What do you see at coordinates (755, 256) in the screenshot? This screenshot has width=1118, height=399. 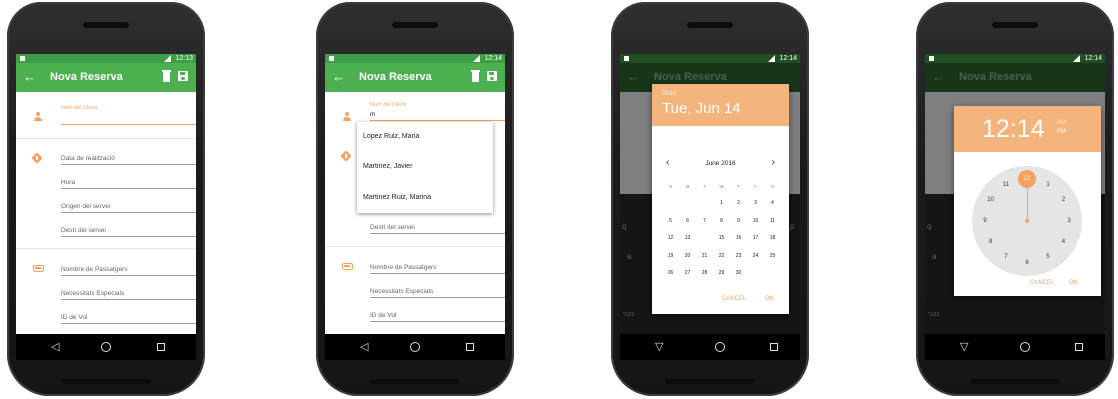 I see `calendar-day: 24` at bounding box center [755, 256].